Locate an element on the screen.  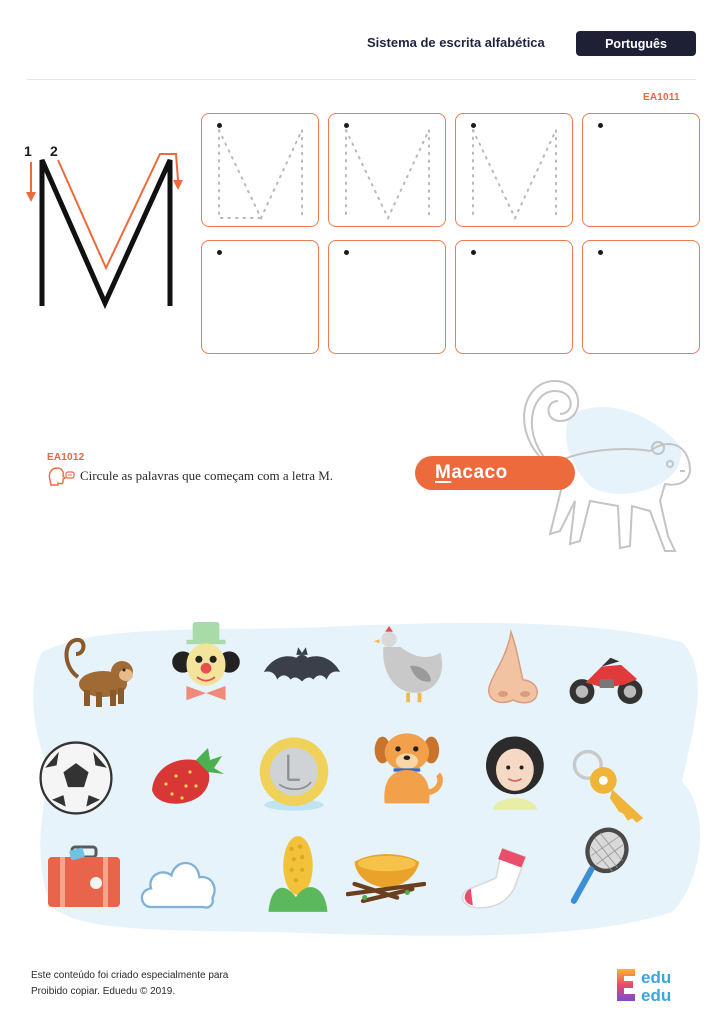
coin-picture is located at coordinates (294, 774).